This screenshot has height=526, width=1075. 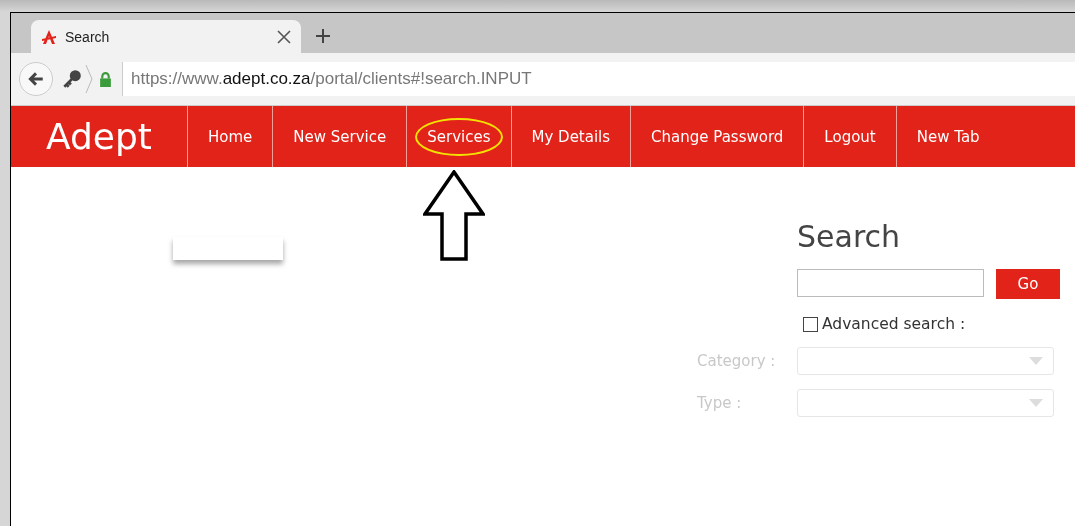 What do you see at coordinates (230, 136) in the screenshot?
I see `nav-link: Home` at bounding box center [230, 136].